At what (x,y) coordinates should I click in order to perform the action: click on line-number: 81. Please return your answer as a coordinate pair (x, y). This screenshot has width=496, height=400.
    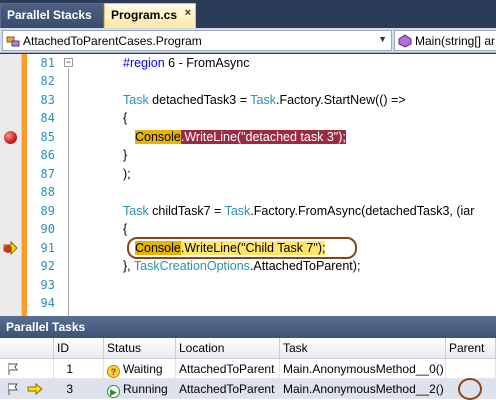
    Looking at the image, I should click on (47, 63).